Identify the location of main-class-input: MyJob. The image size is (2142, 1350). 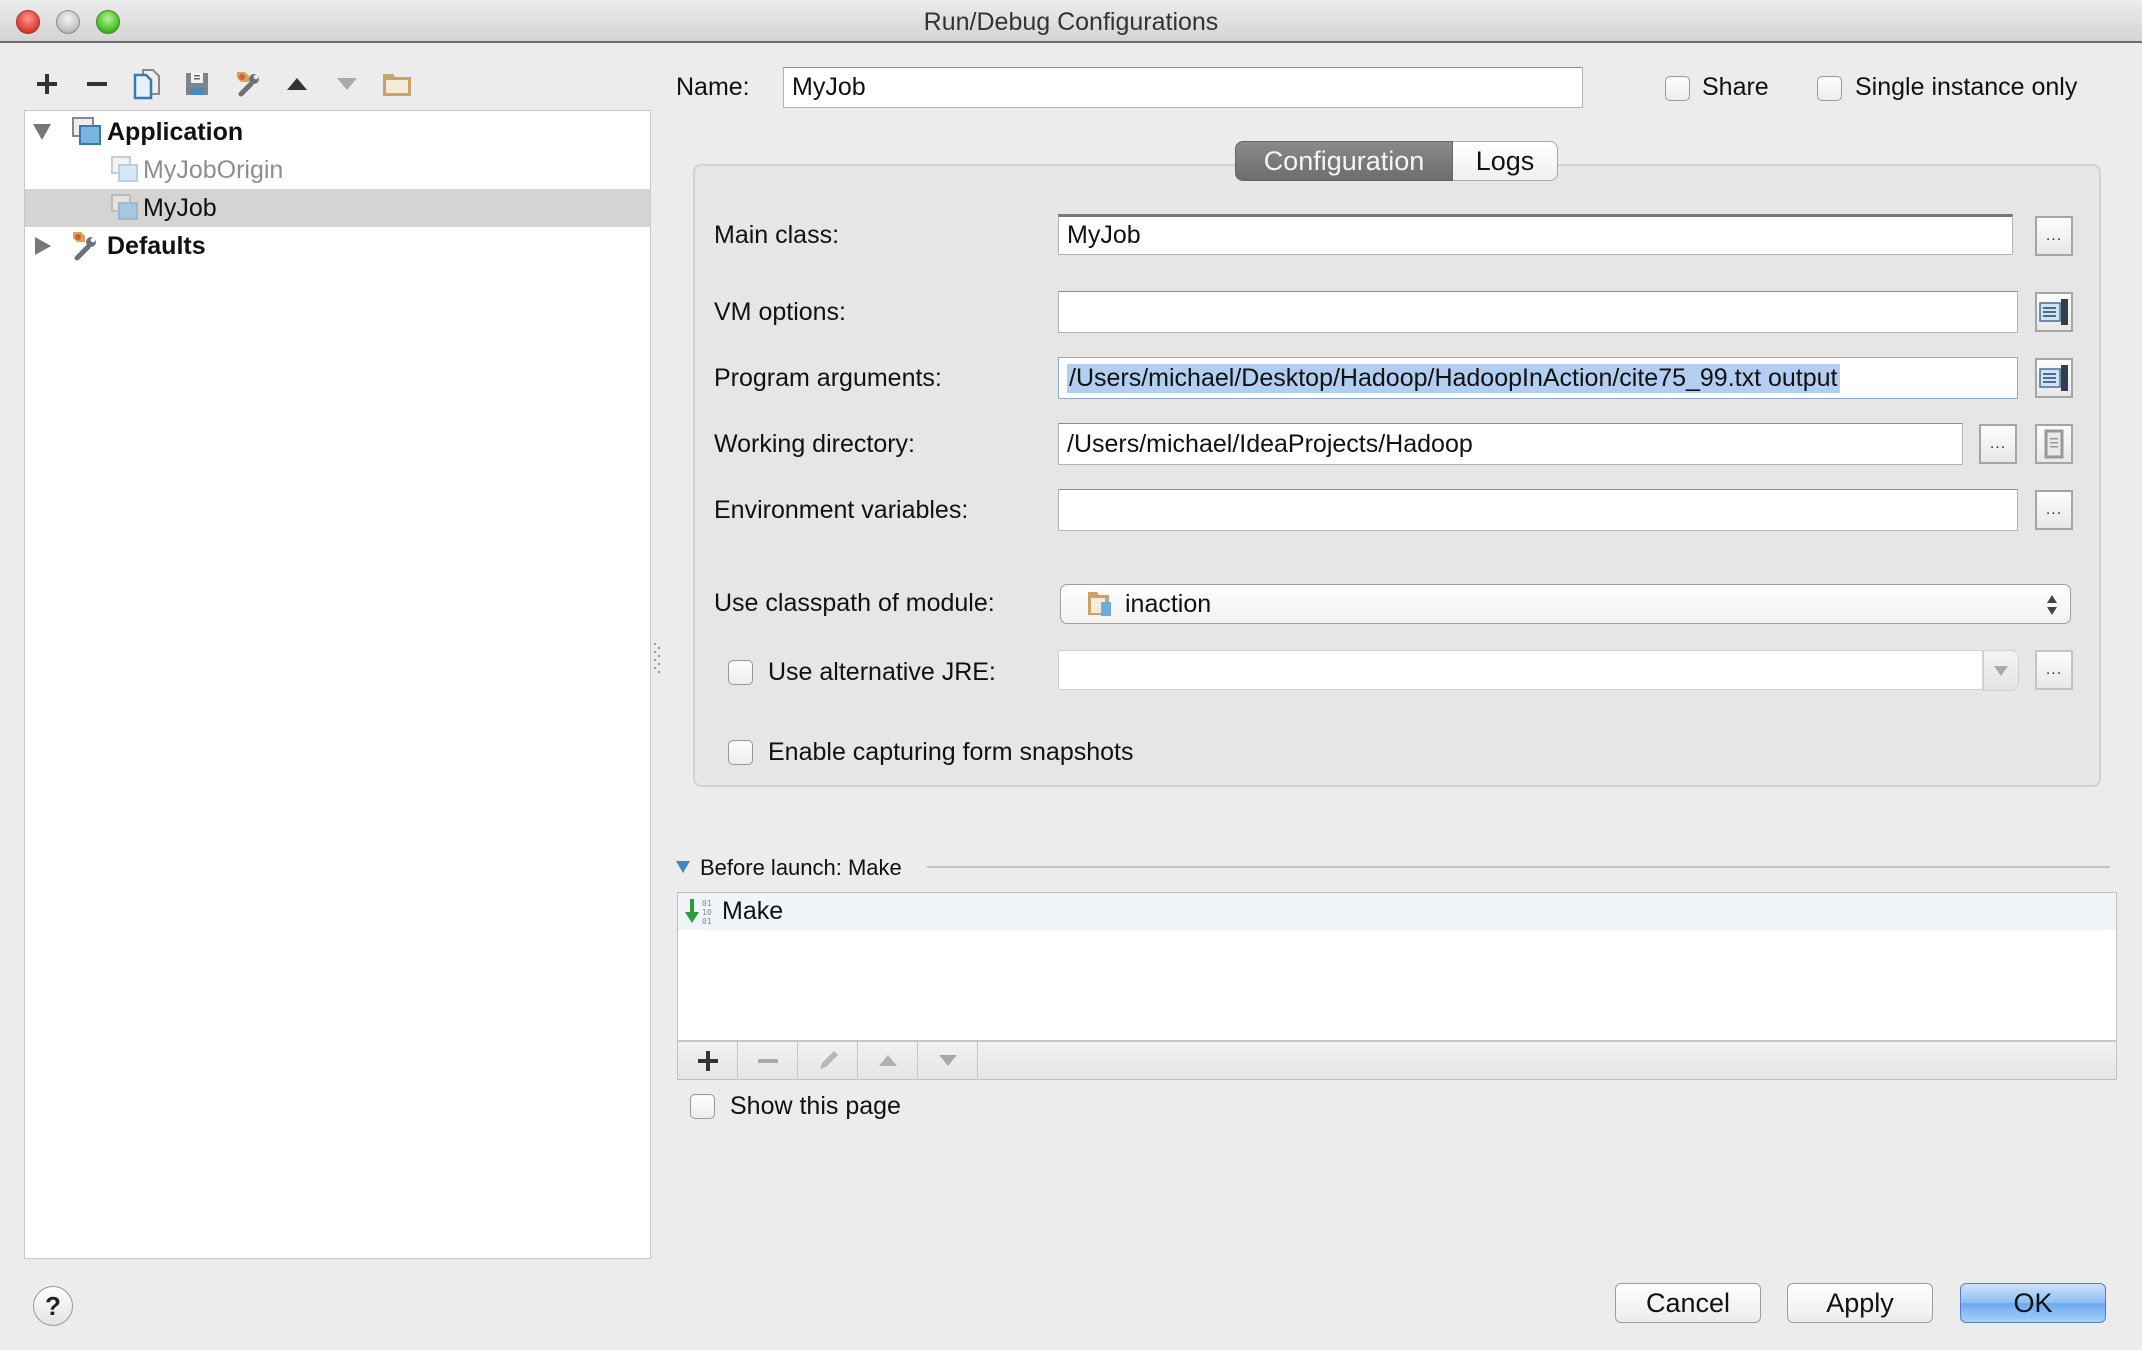
(1535, 234).